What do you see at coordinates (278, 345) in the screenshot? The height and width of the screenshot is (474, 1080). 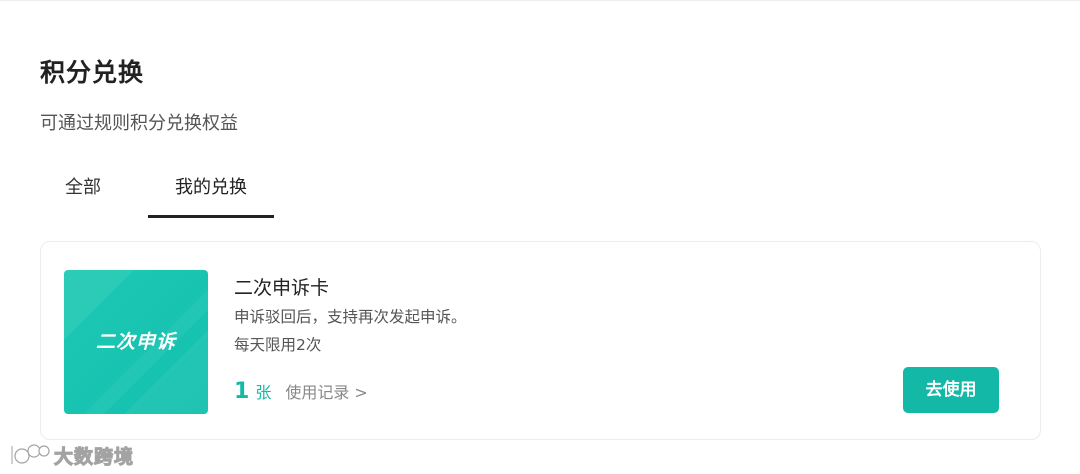 I see `item-usage-limit: 每天限用2次` at bounding box center [278, 345].